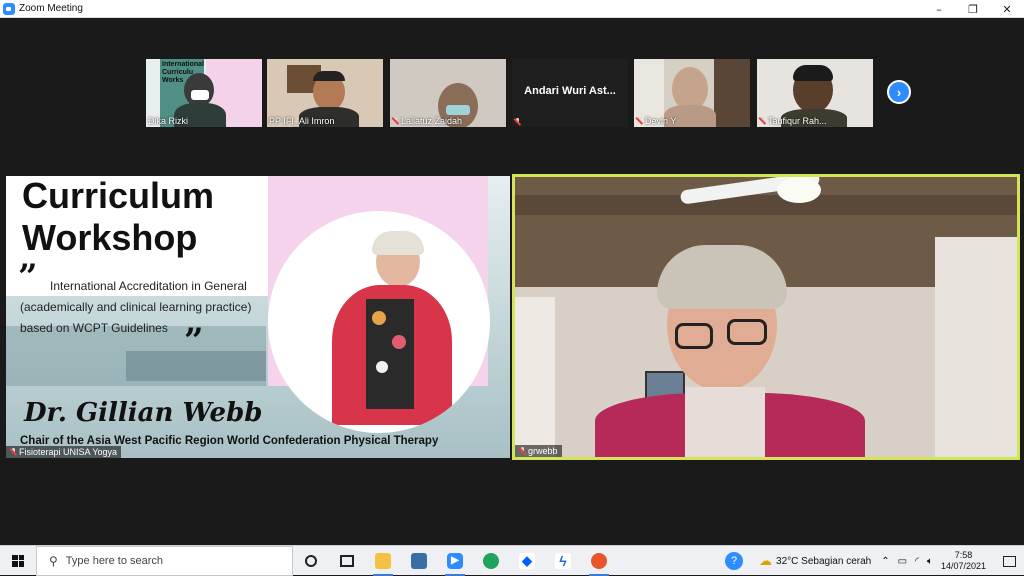  Describe the element at coordinates (64, 452) in the screenshot. I see `host-label: Fisioterapi UNISA Yogya` at that location.